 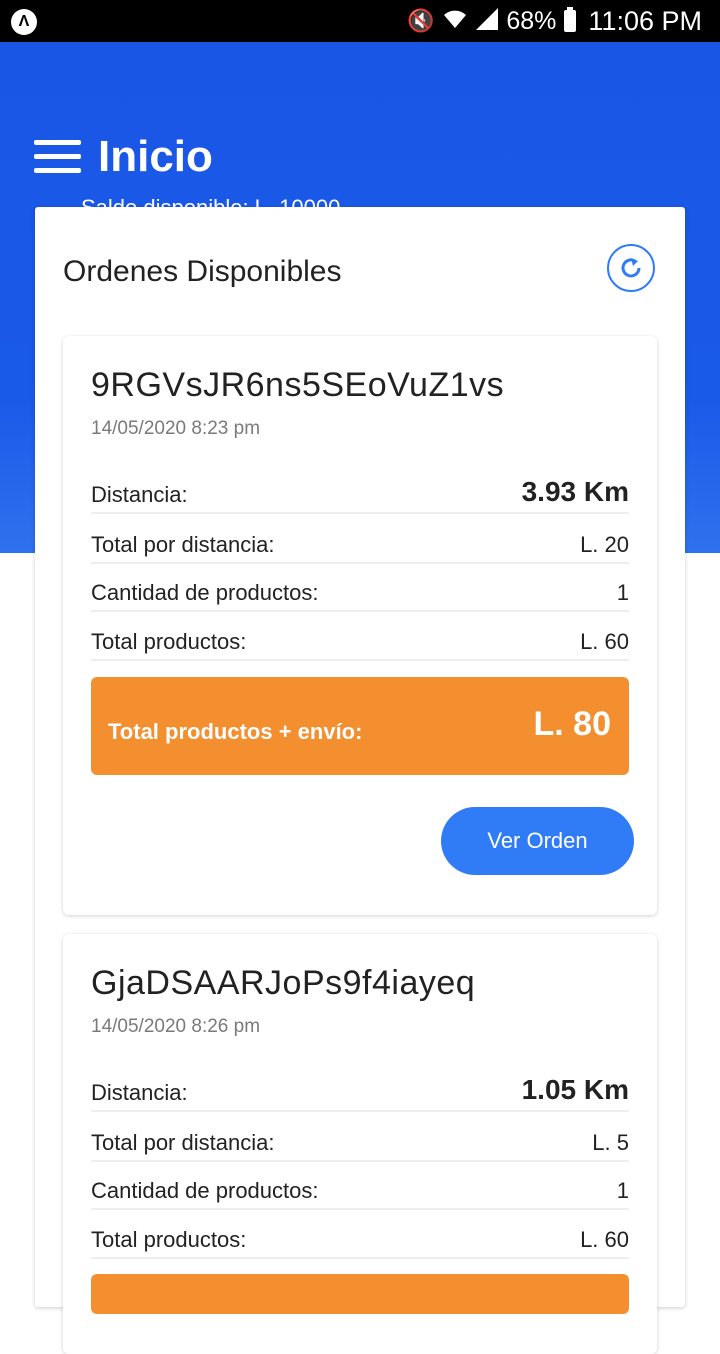 What do you see at coordinates (58, 157) in the screenshot?
I see `hamburger-menu-icon` at bounding box center [58, 157].